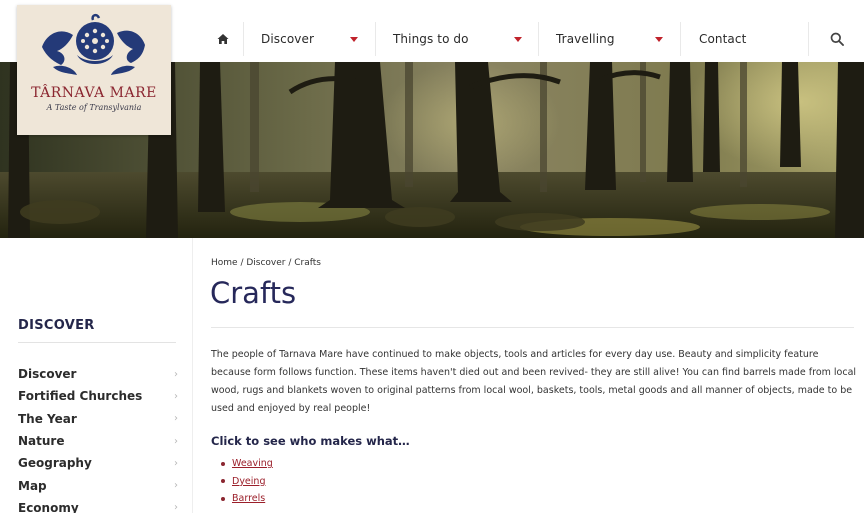  Describe the element at coordinates (98, 441) in the screenshot. I see `sidebar-item-nature: Nature ›` at that location.